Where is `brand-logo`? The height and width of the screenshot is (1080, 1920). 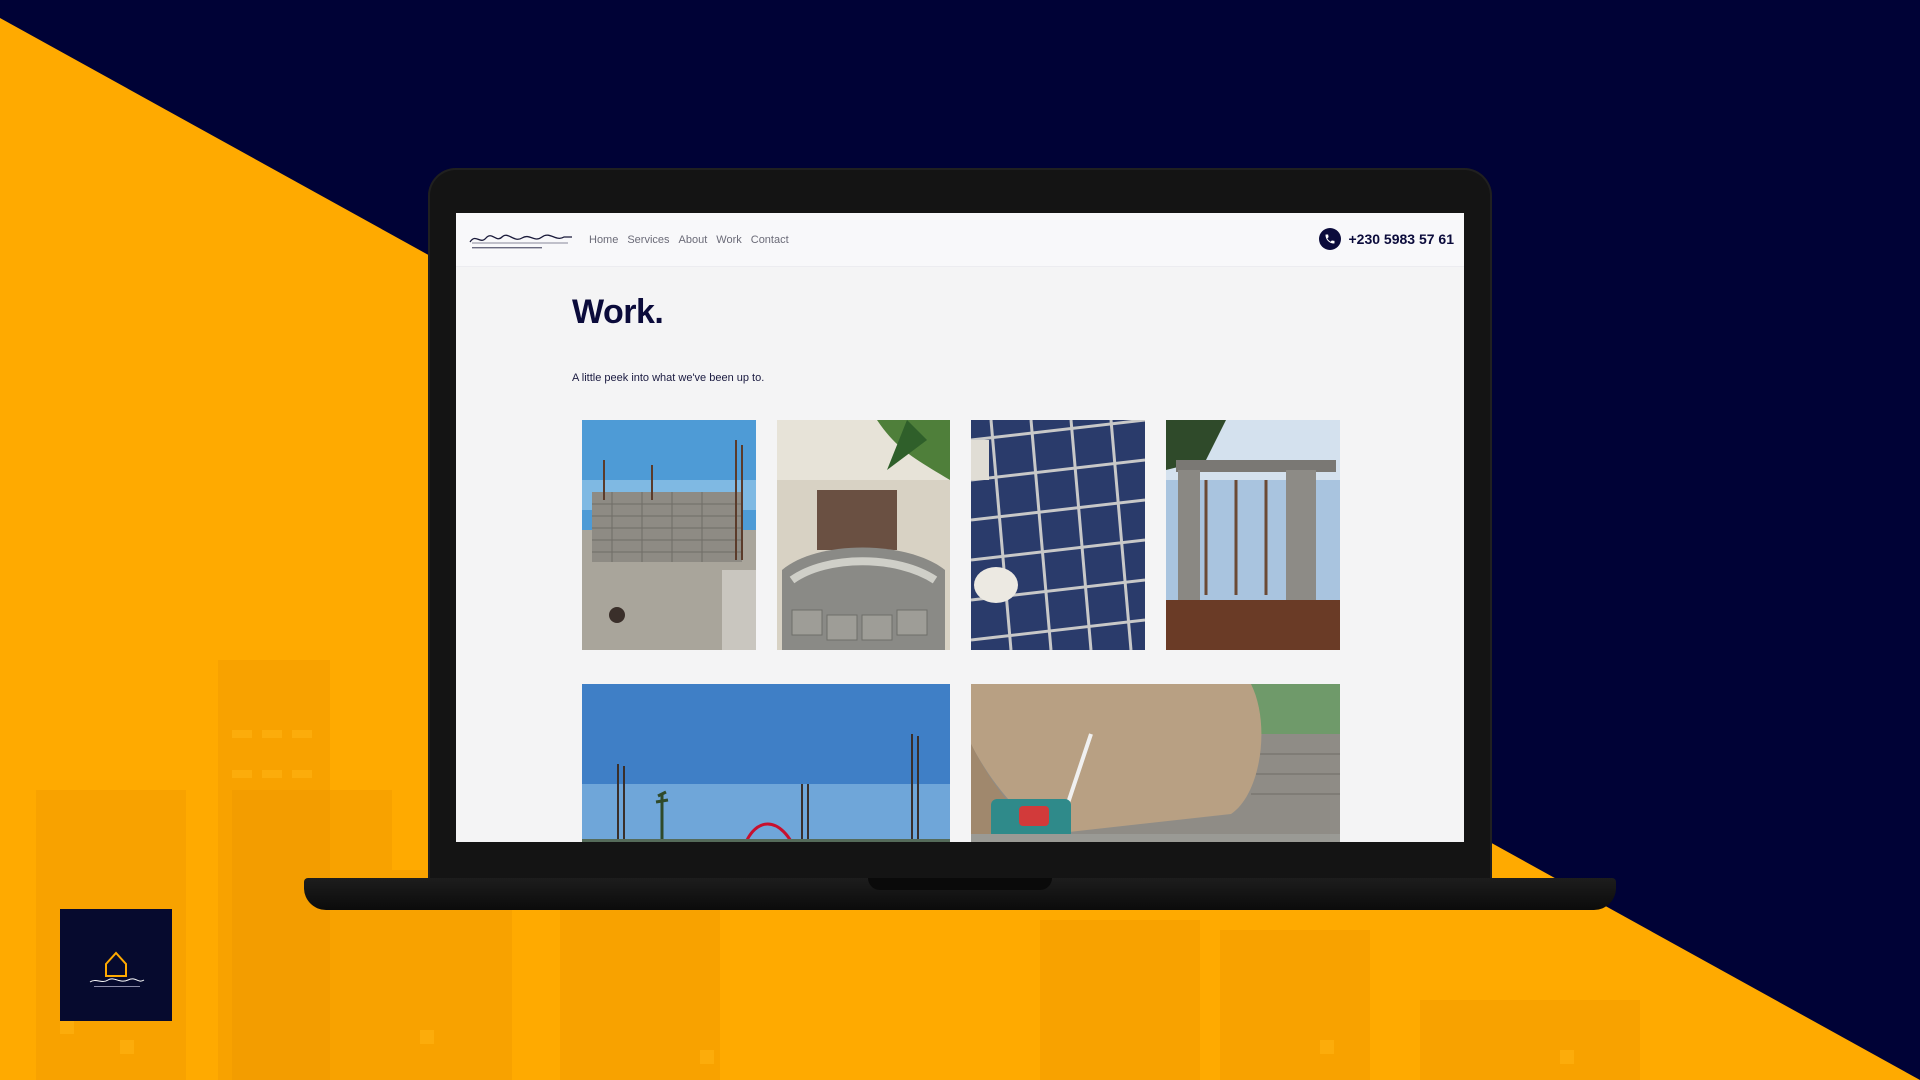 brand-logo is located at coordinates (521, 240).